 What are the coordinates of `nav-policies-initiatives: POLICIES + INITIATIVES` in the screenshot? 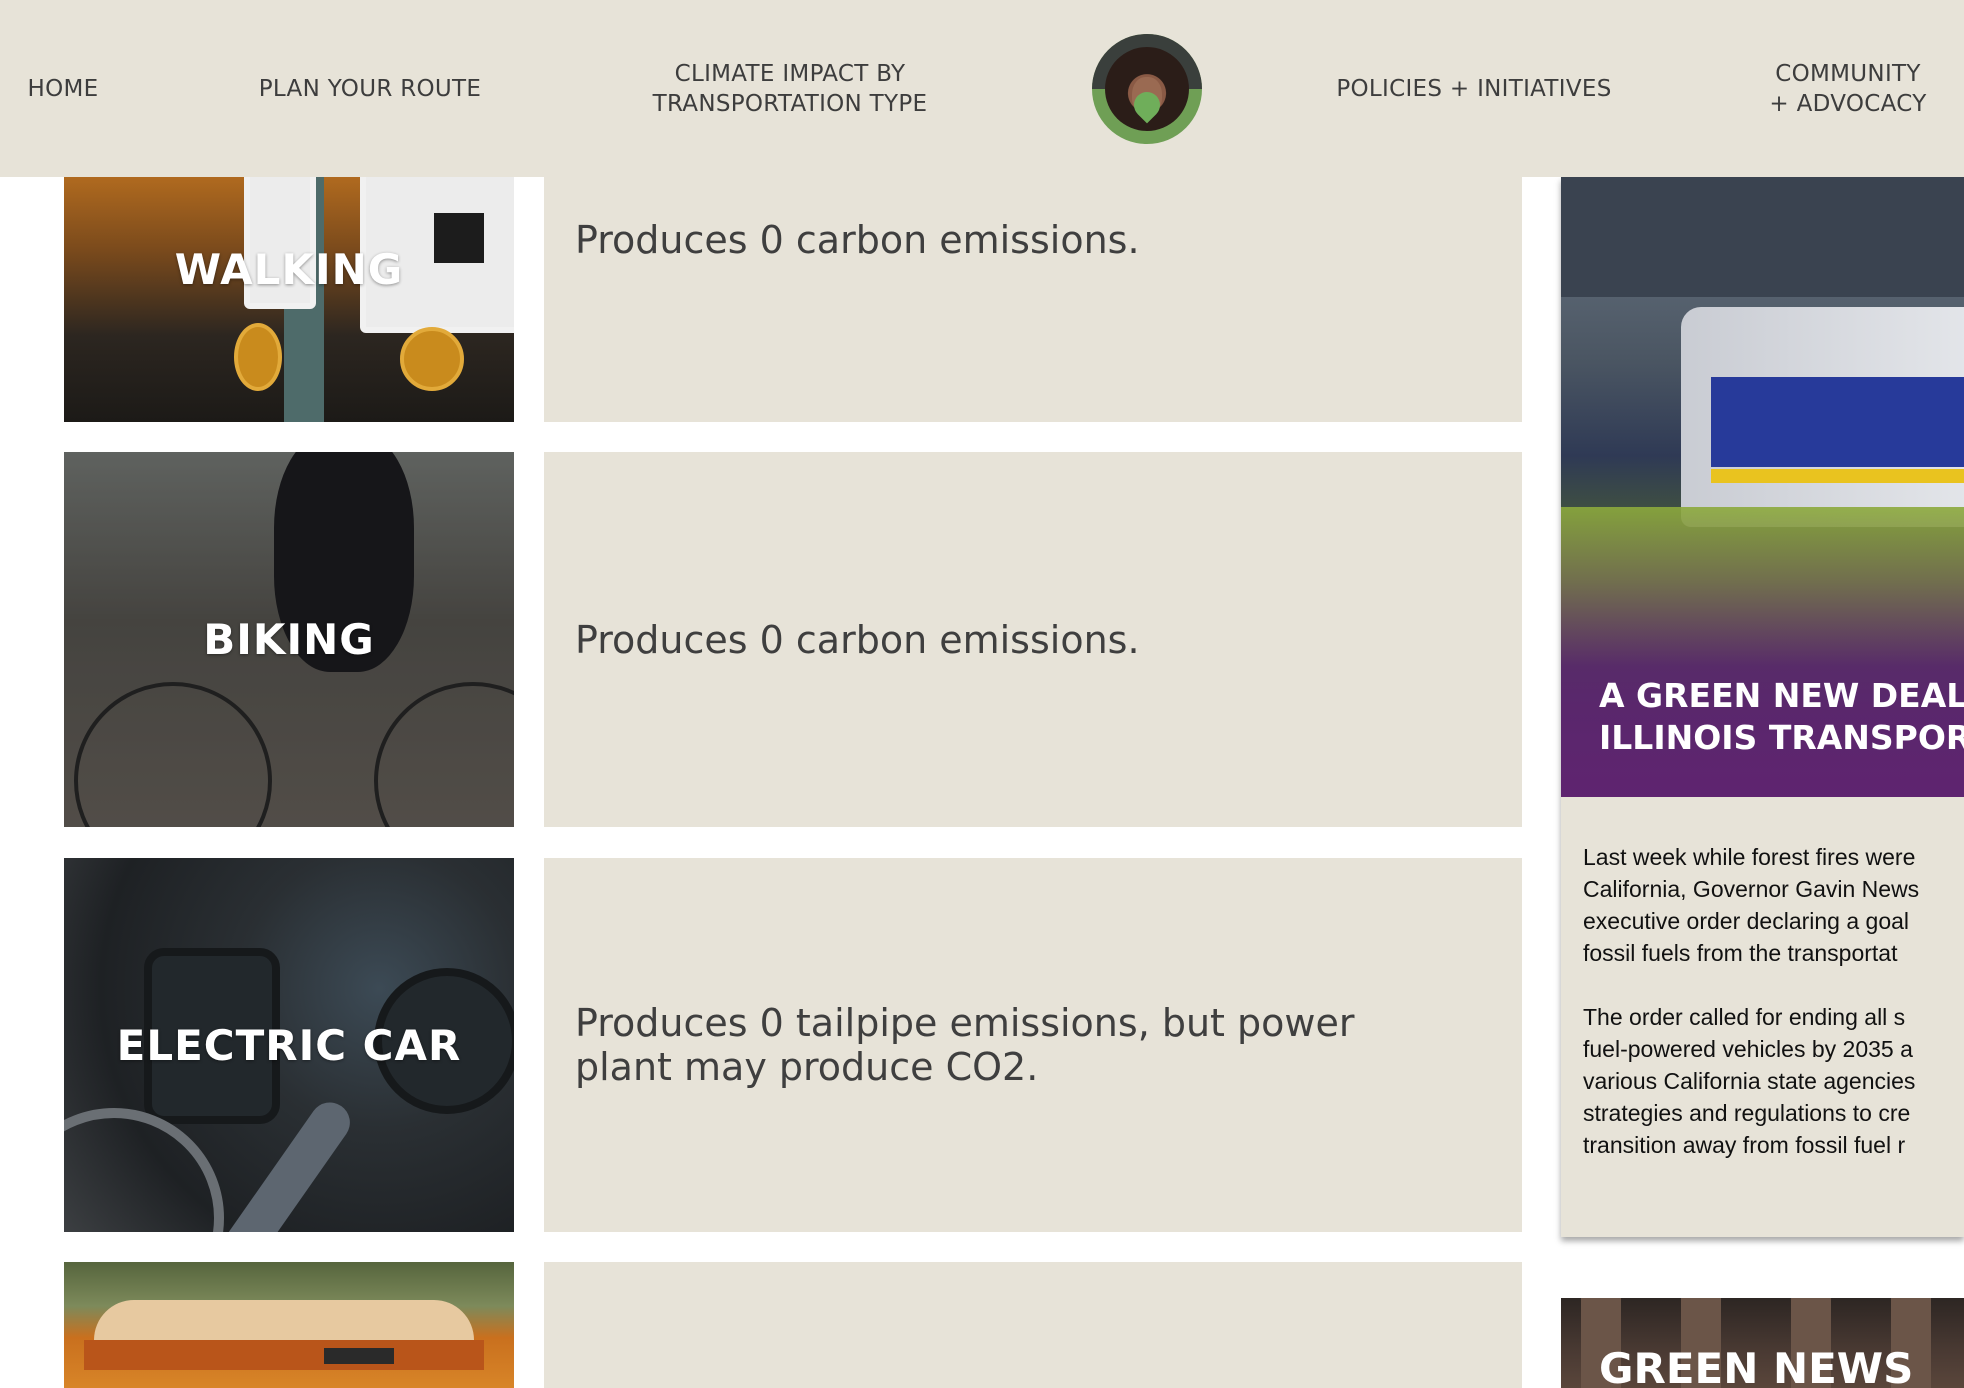 It's located at (1474, 88).